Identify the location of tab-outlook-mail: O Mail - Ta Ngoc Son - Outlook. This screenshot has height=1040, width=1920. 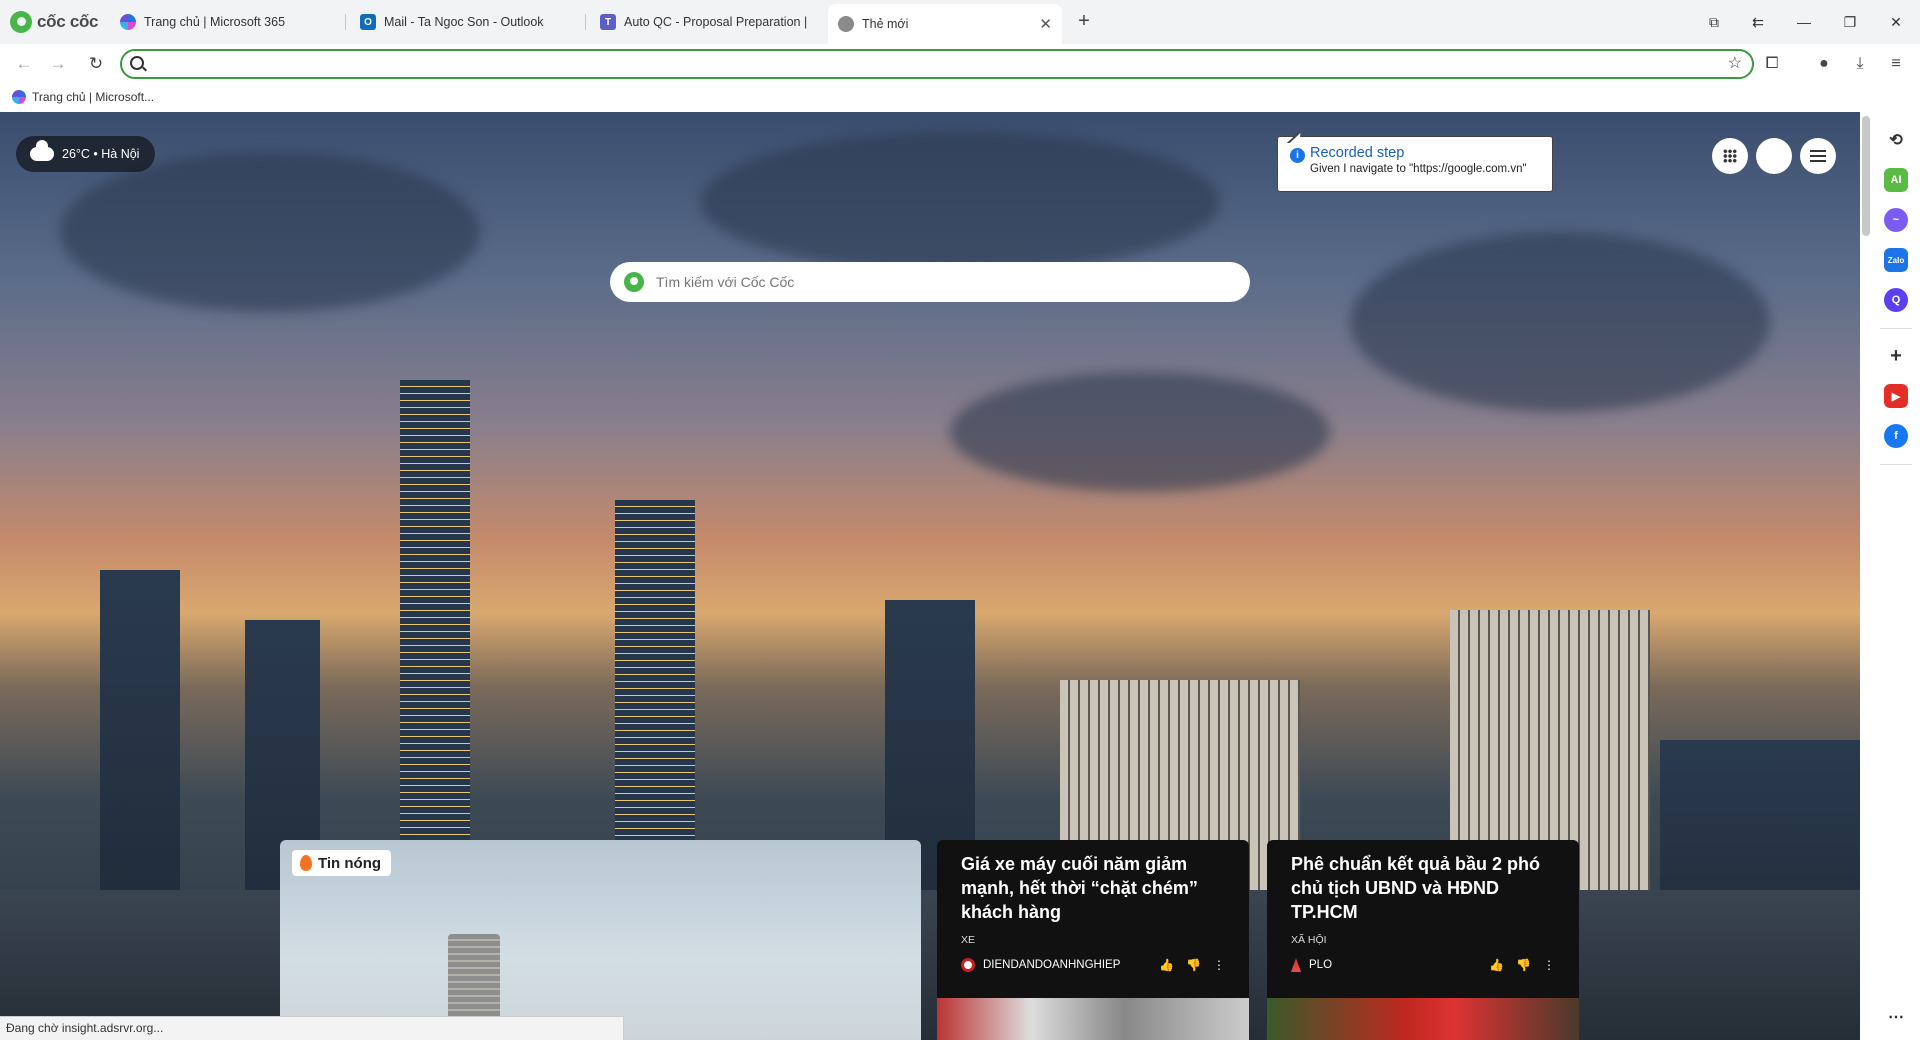
(465, 22).